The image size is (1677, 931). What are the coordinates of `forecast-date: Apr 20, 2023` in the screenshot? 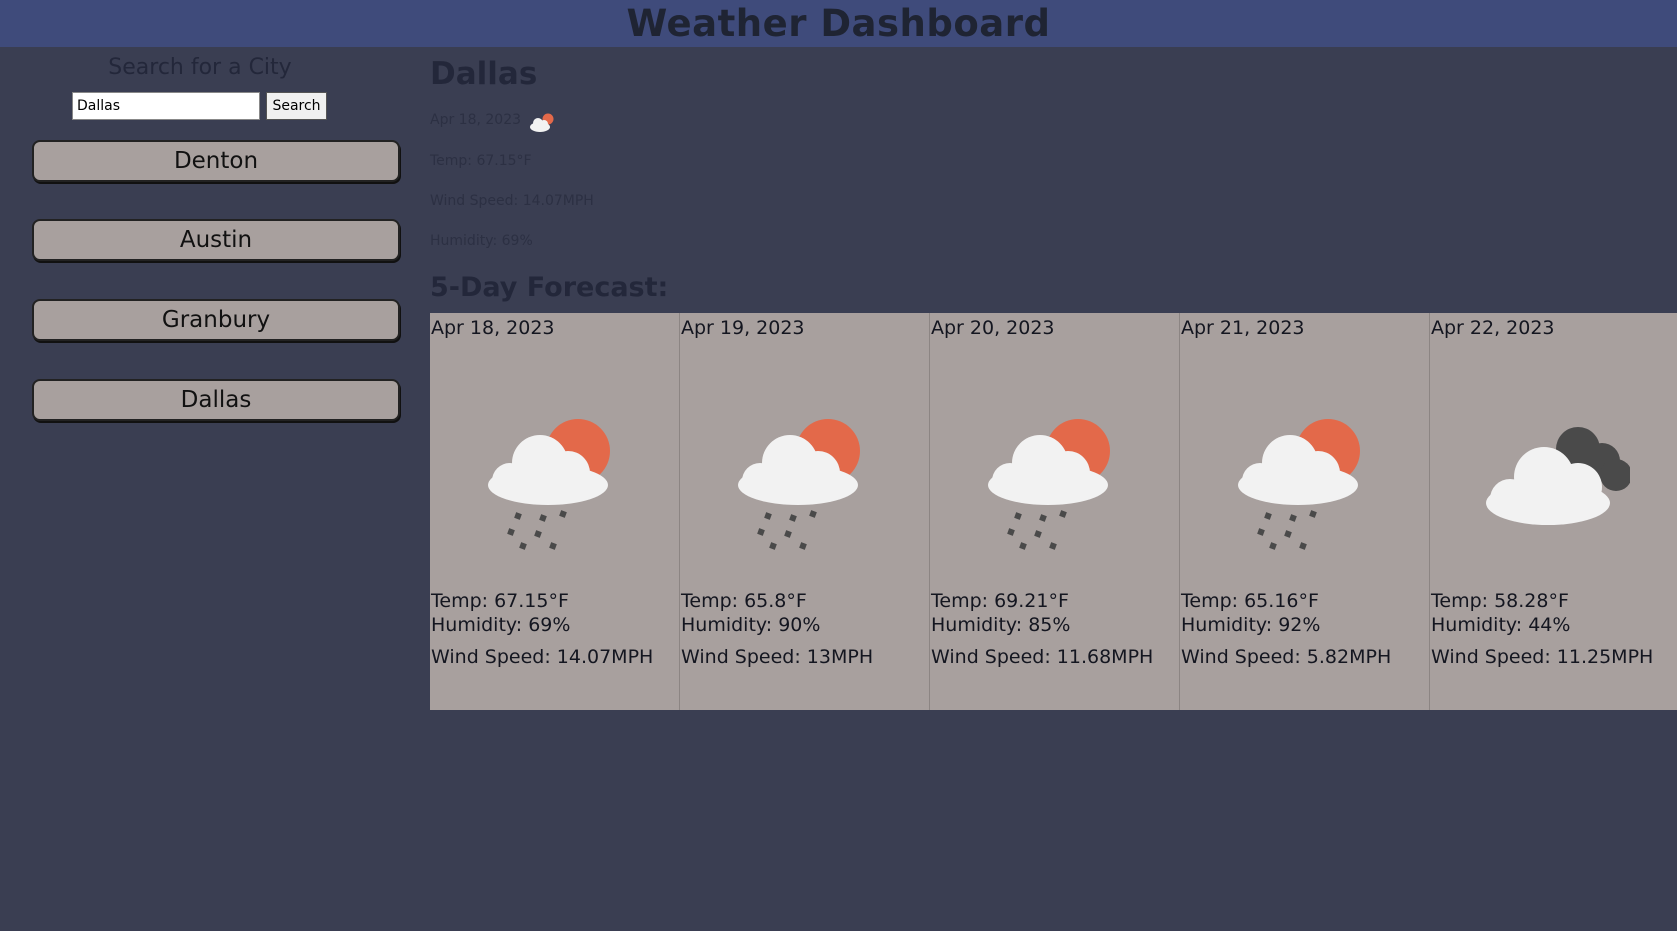 It's located at (993, 328).